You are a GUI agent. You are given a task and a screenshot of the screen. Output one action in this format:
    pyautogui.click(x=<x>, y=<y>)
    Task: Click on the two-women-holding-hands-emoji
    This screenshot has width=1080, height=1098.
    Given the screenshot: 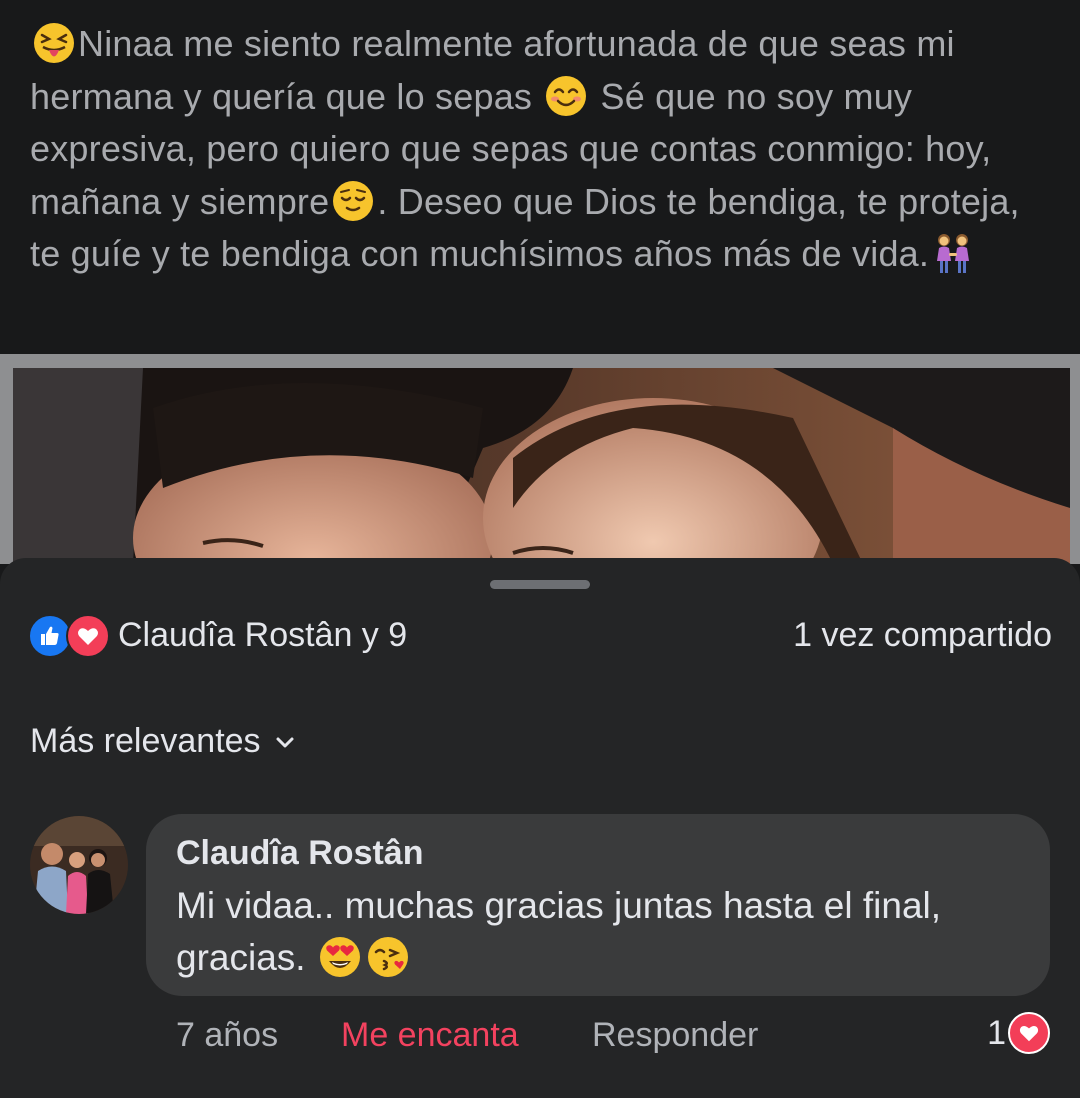 What is the action you would take?
    pyautogui.click(x=953, y=253)
    